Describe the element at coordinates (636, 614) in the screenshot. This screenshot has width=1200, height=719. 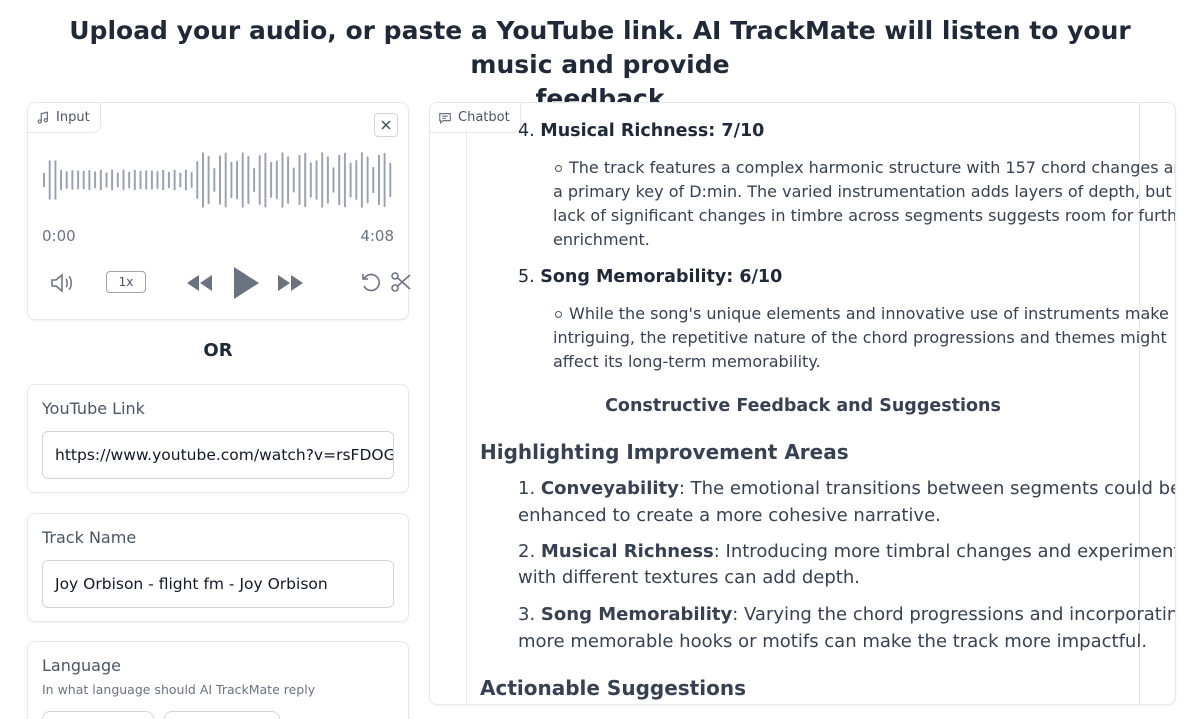
I see `improvement-term: Song Memorability` at that location.